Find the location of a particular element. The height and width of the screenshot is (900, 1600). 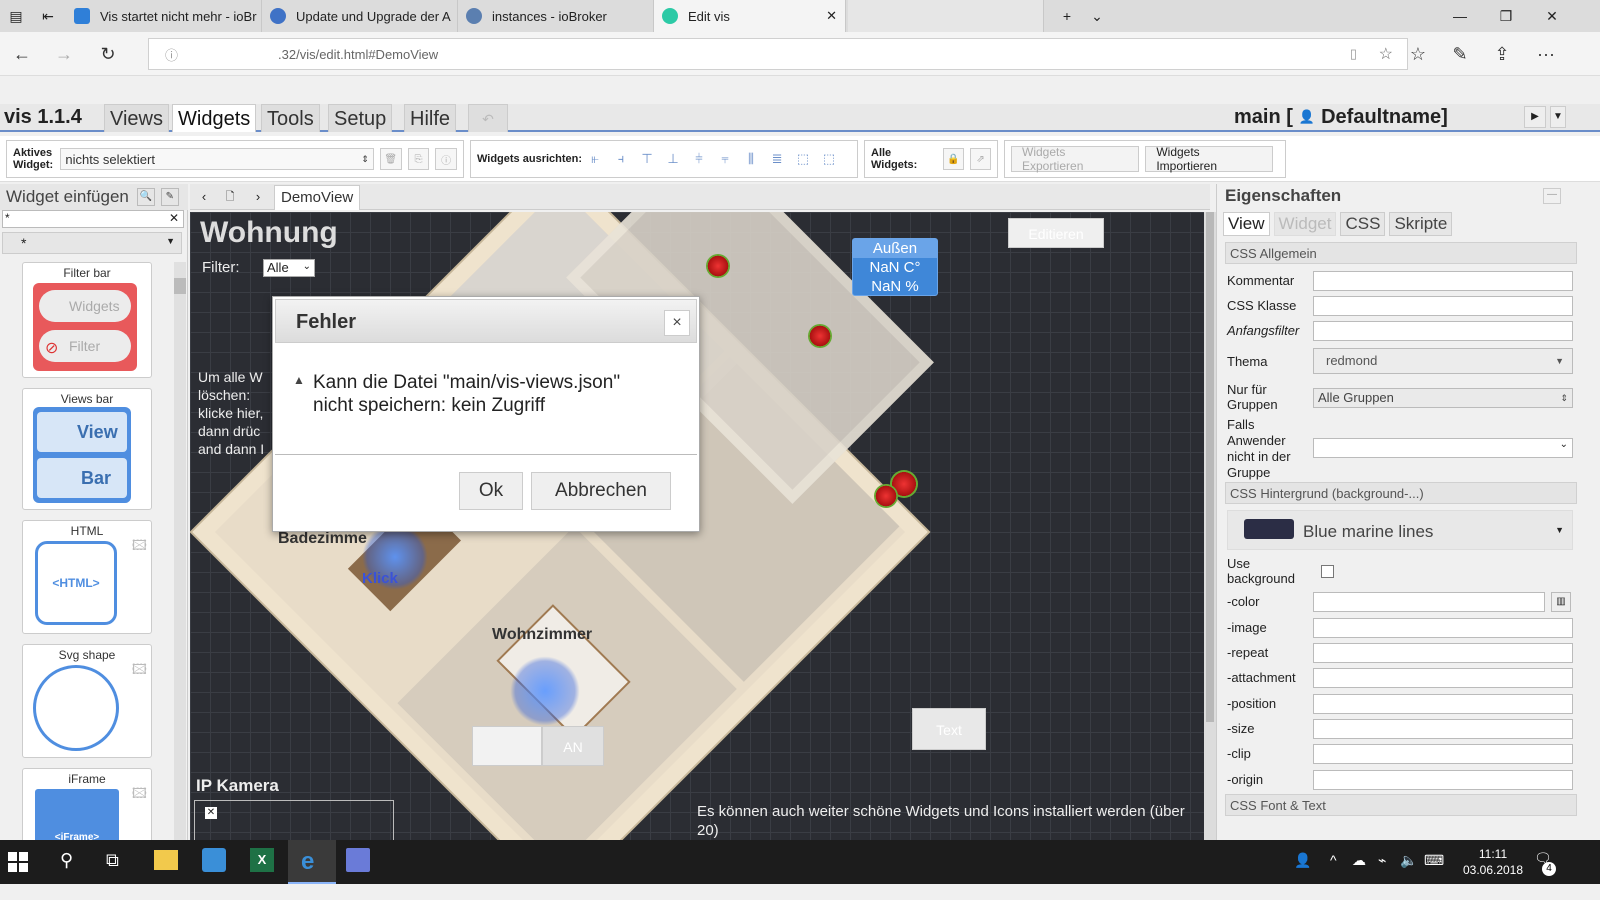

volume-icon: 🔈 is located at coordinates (1408, 860).